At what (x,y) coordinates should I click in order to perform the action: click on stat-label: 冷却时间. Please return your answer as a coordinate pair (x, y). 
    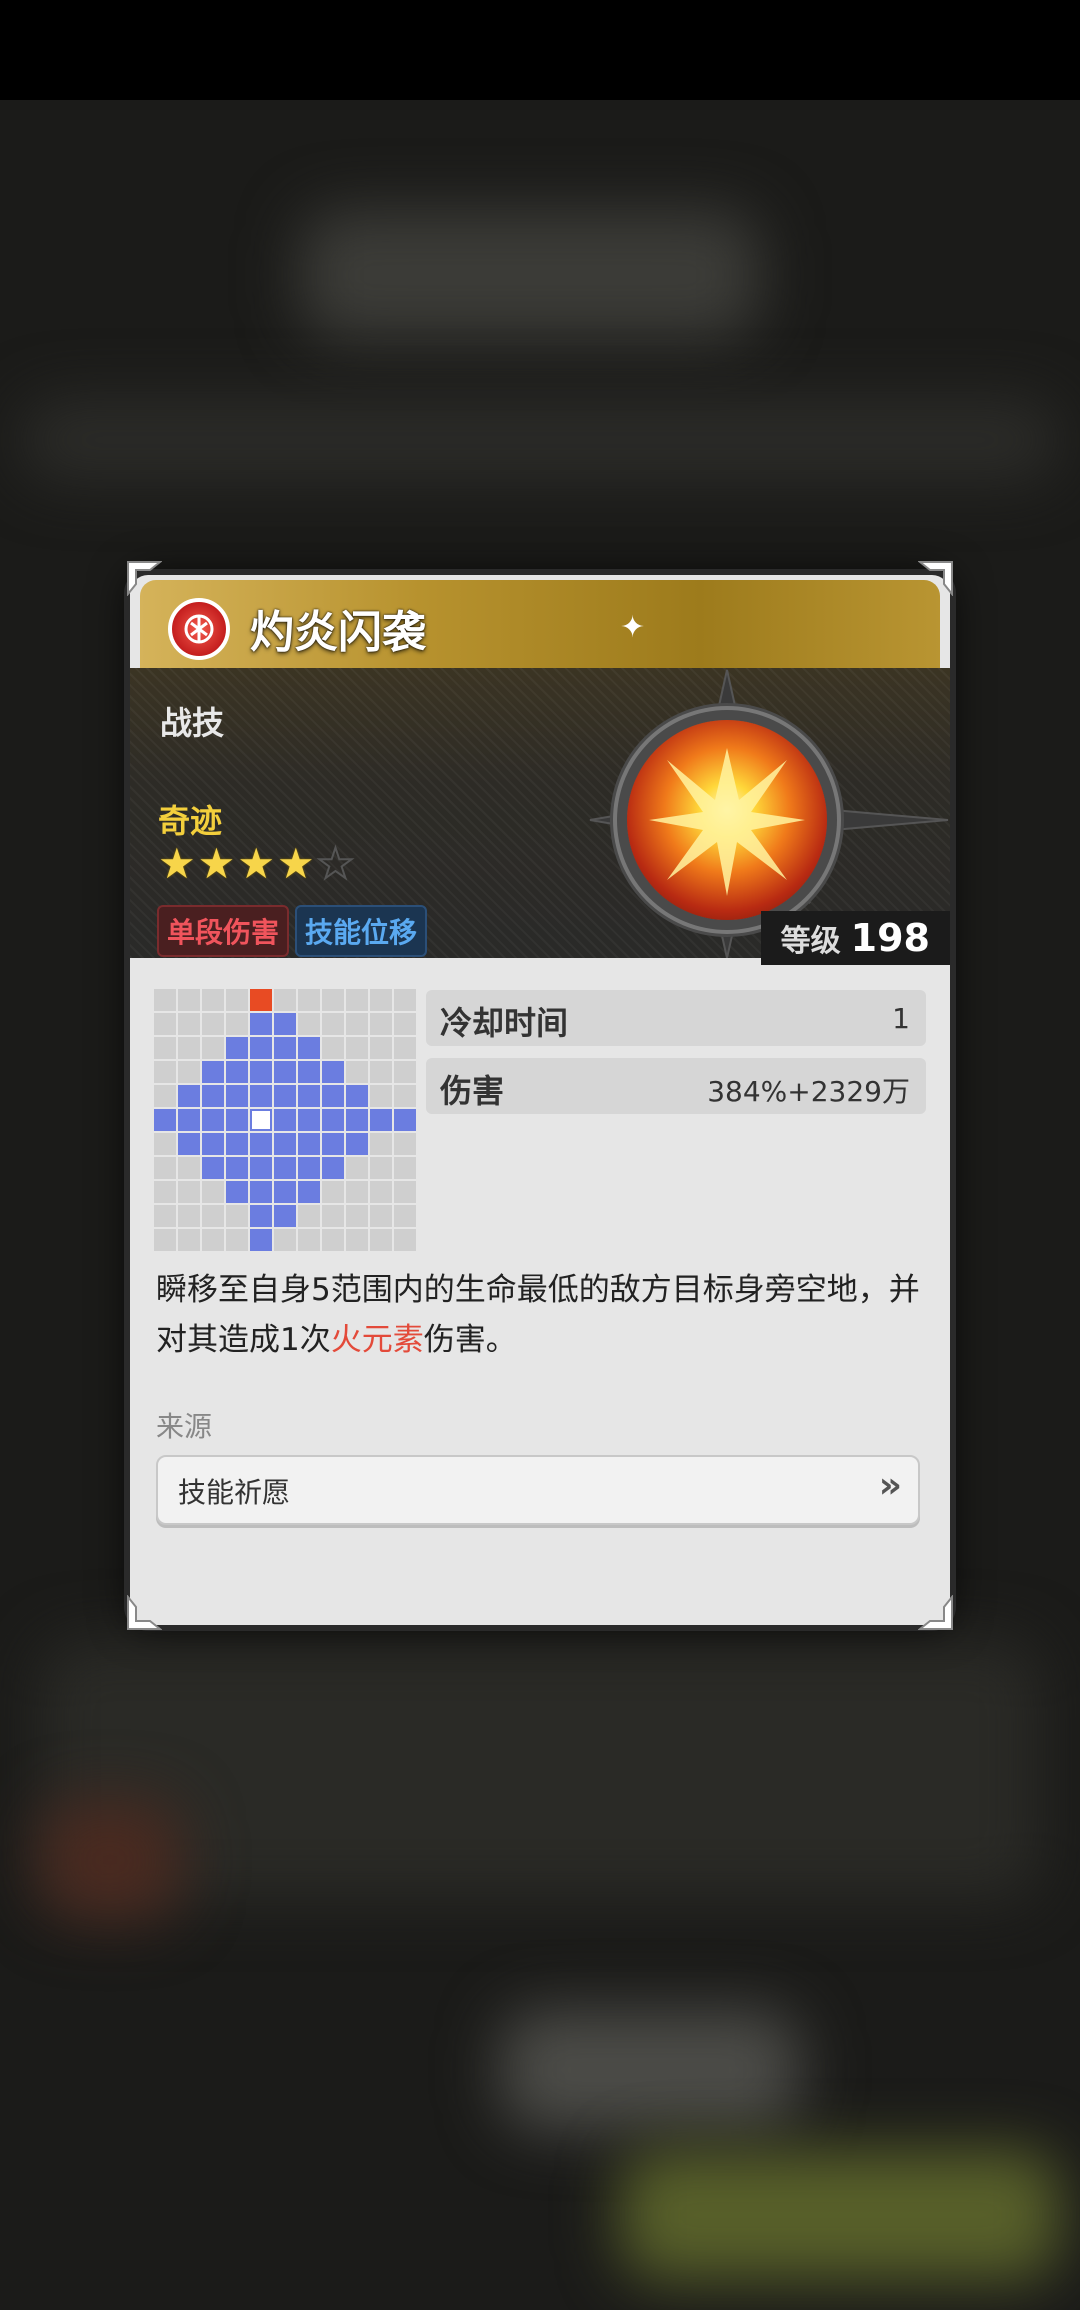
    Looking at the image, I should click on (504, 1023).